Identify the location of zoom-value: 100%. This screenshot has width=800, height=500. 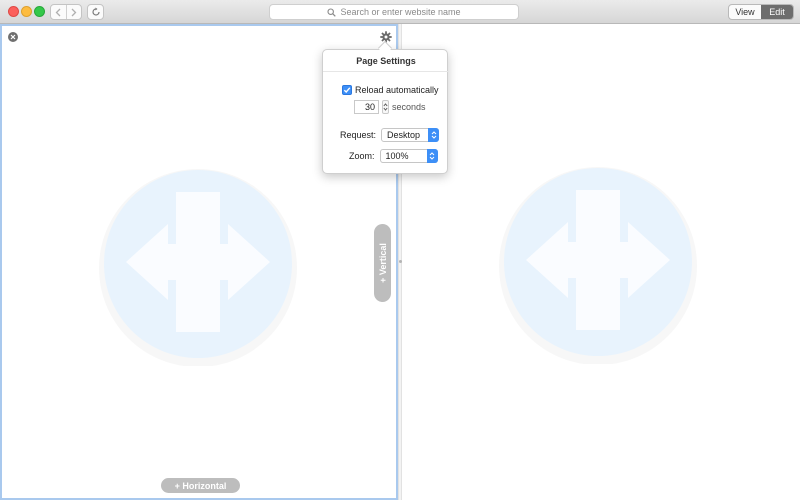
(397, 156).